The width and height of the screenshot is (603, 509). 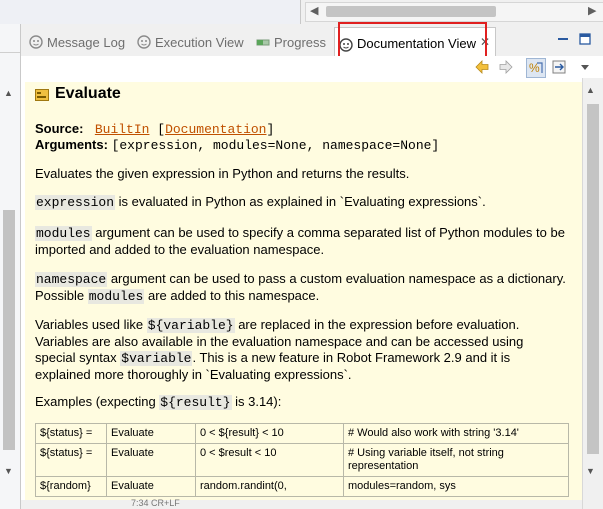 I want to click on result-code: ${result}, so click(x=195, y=402).